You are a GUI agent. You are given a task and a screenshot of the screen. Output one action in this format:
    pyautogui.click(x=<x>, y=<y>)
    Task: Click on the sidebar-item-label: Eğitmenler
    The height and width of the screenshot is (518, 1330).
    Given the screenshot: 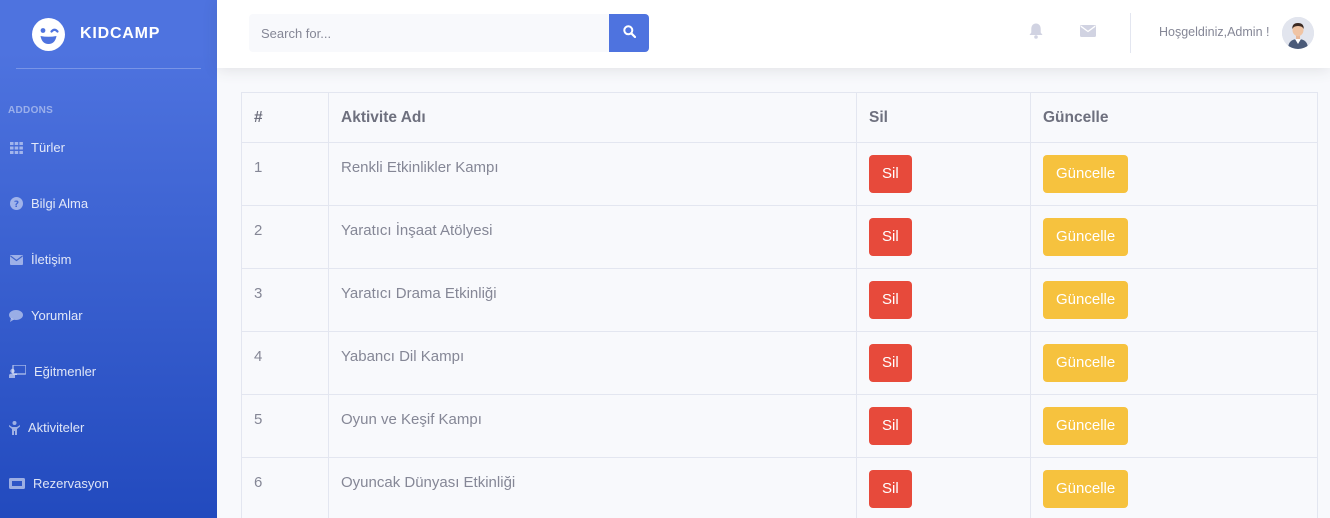 What is the action you would take?
    pyautogui.click(x=65, y=371)
    